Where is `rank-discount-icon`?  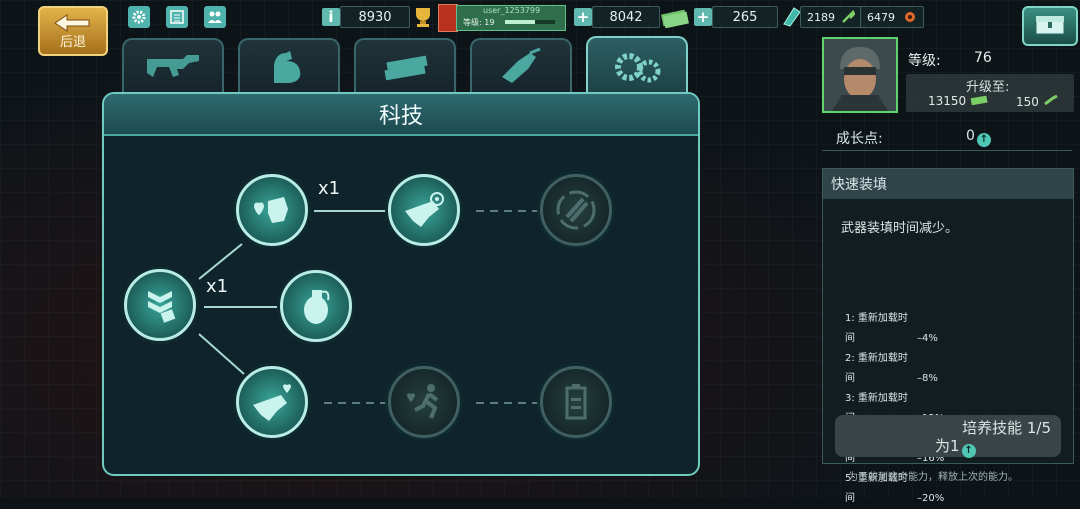 rank-discount-icon is located at coordinates (162, 307).